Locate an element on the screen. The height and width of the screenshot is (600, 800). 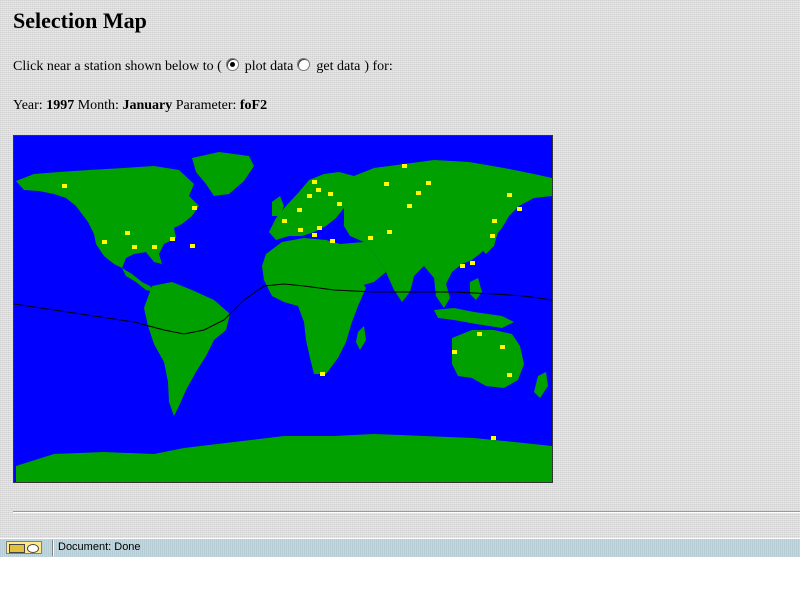
plot-data-radio is located at coordinates (232, 64).